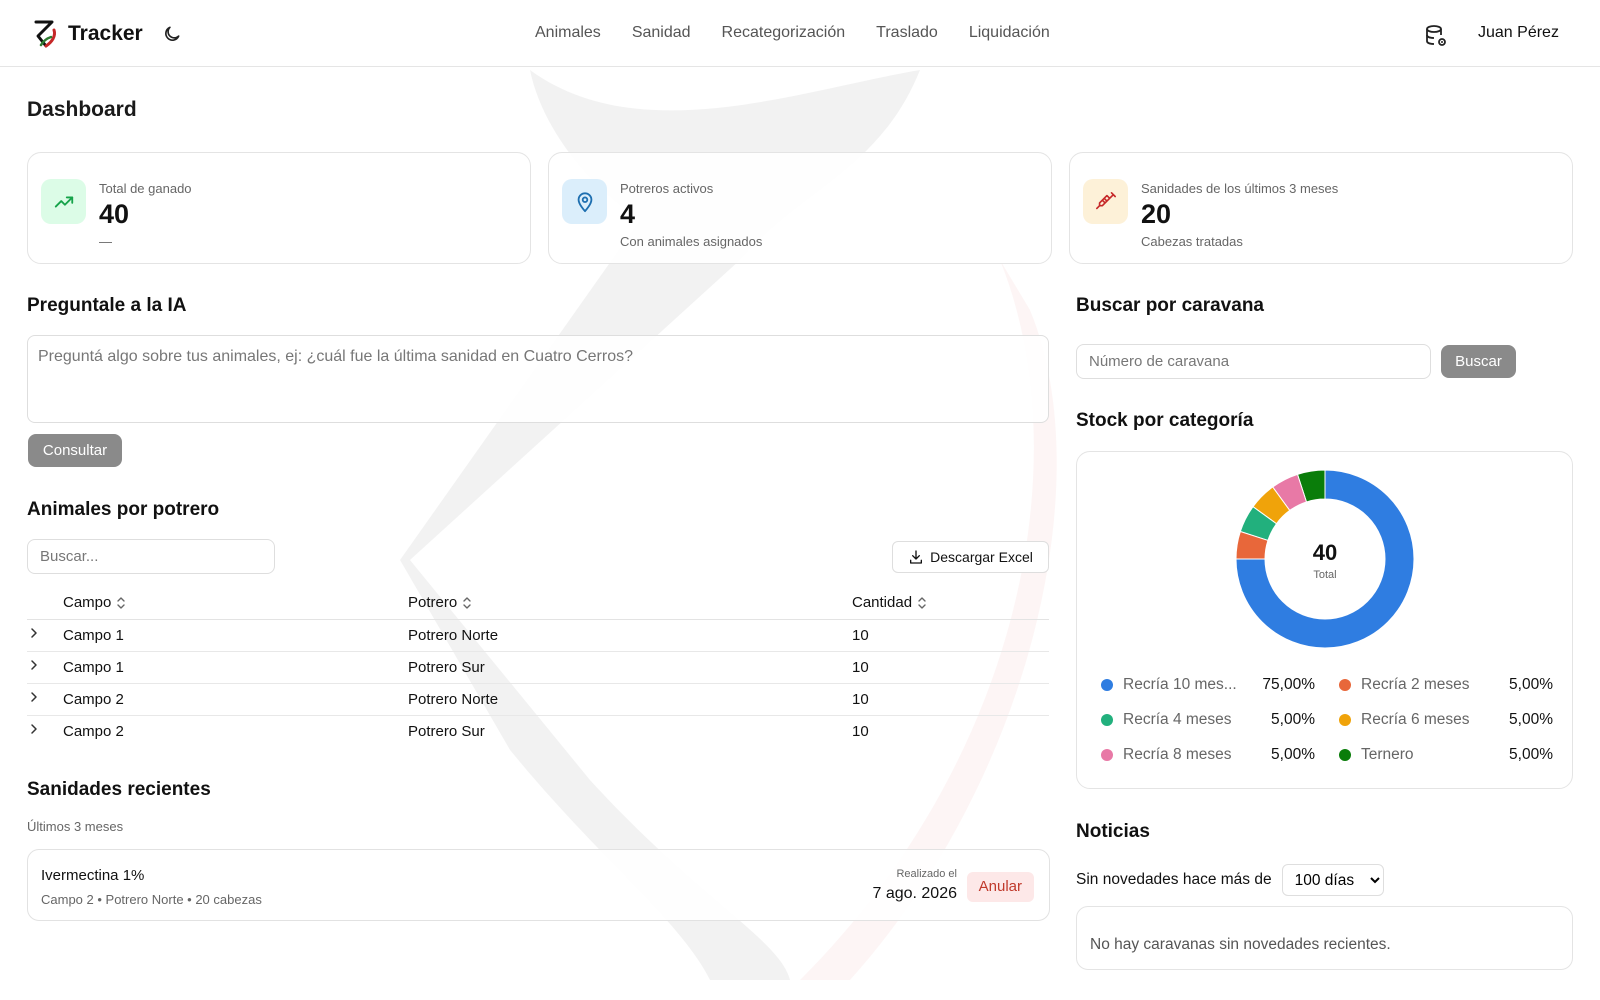 The width and height of the screenshot is (1600, 1000). Describe the element at coordinates (119, 789) in the screenshot. I see `sanidades-title: Sanidades recientes` at that location.